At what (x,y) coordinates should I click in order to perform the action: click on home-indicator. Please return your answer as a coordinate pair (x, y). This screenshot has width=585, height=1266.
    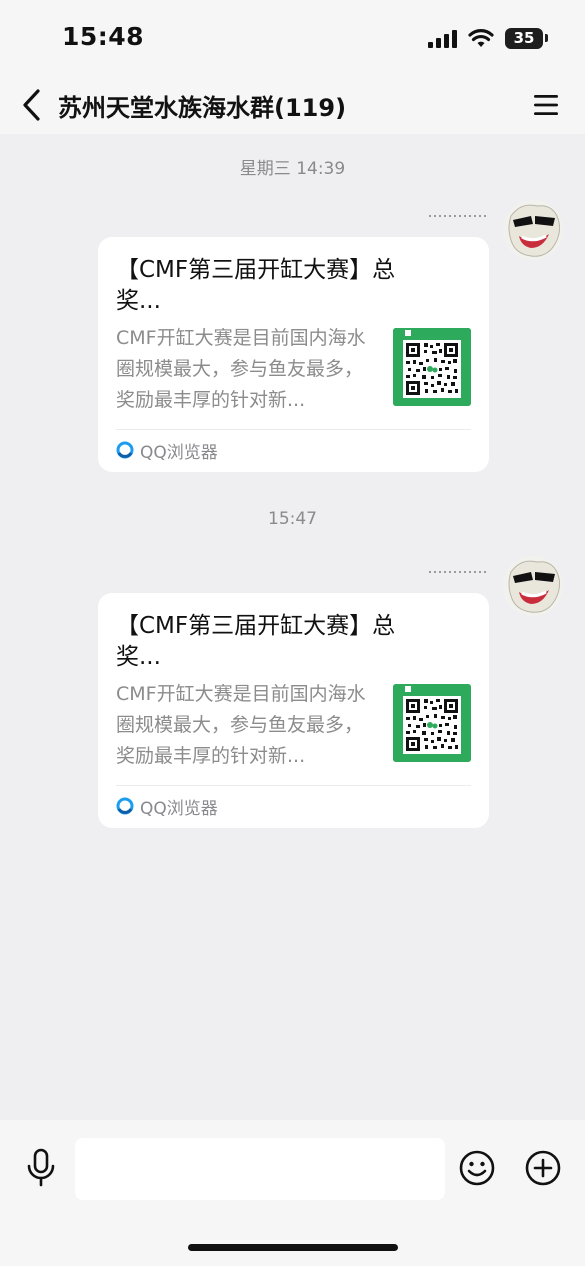
    Looking at the image, I should click on (293, 1247).